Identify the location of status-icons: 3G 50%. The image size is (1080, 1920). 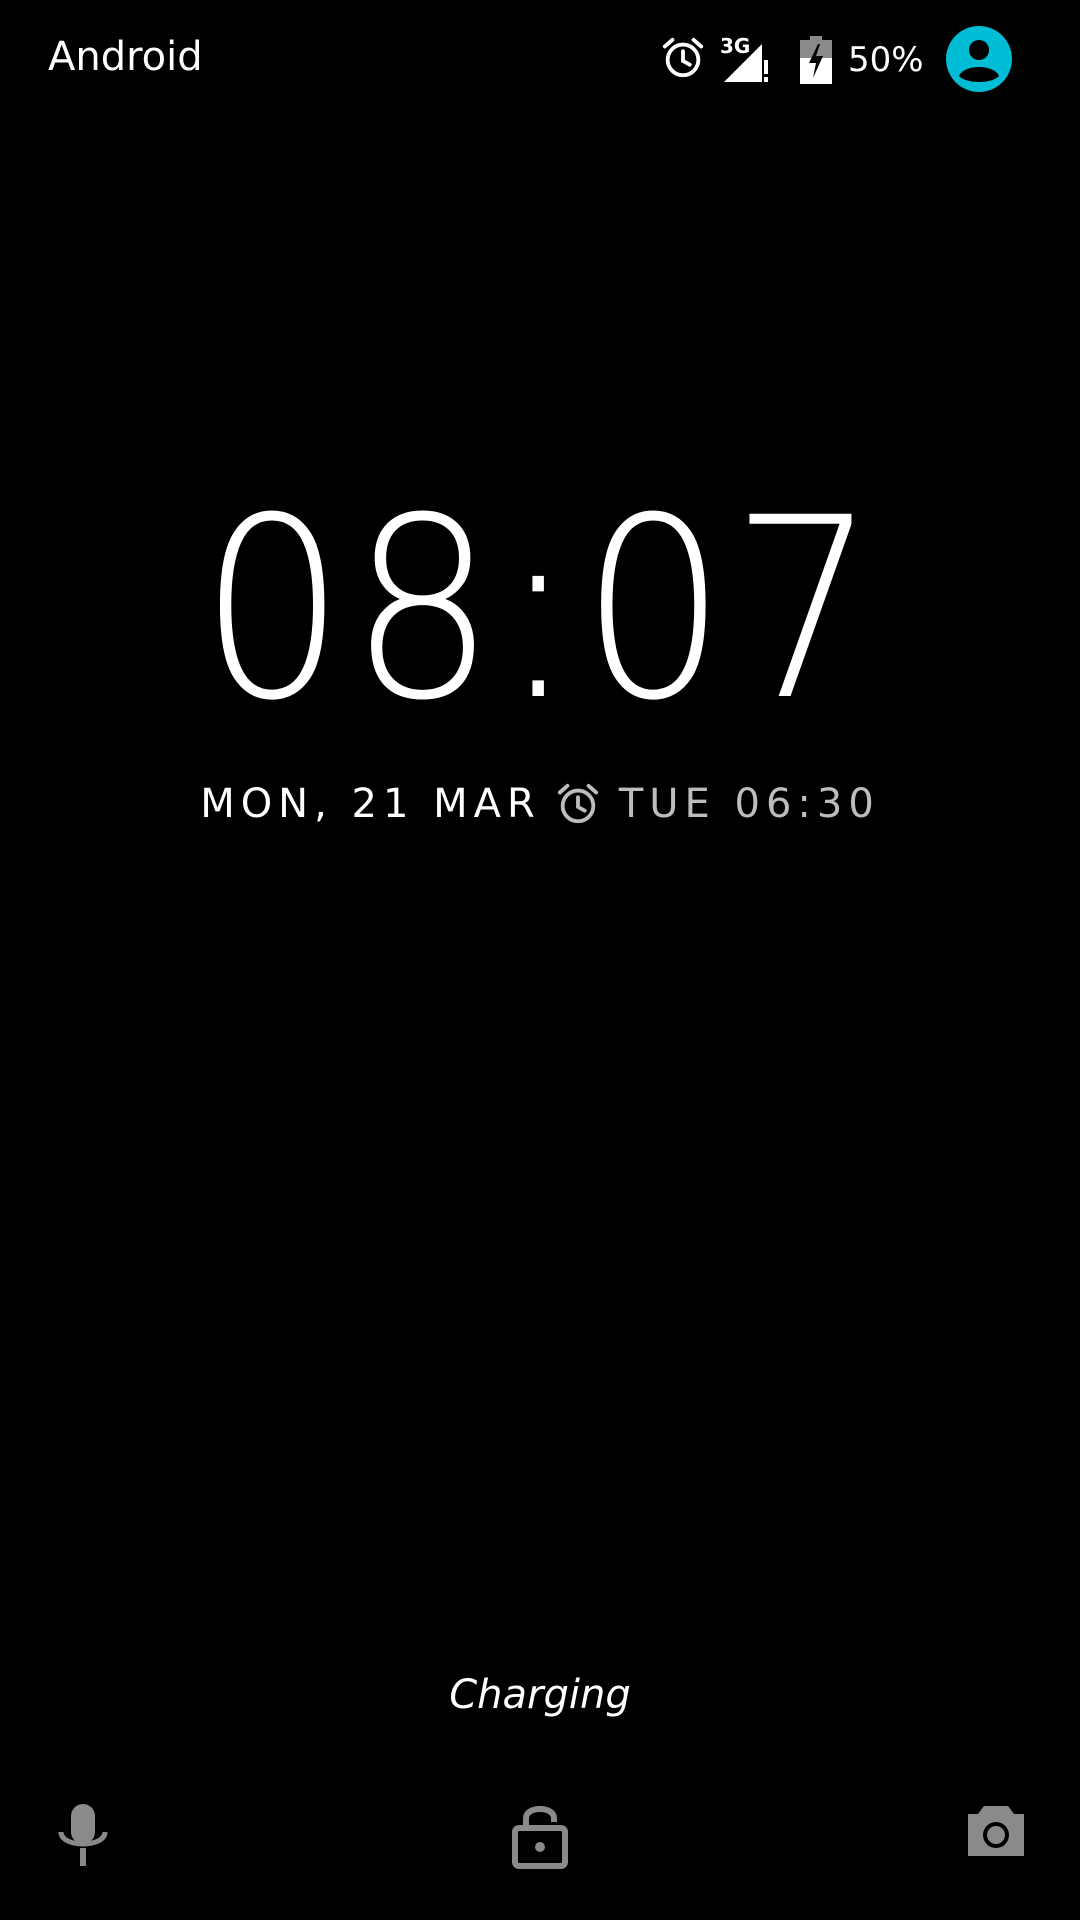
(870, 60).